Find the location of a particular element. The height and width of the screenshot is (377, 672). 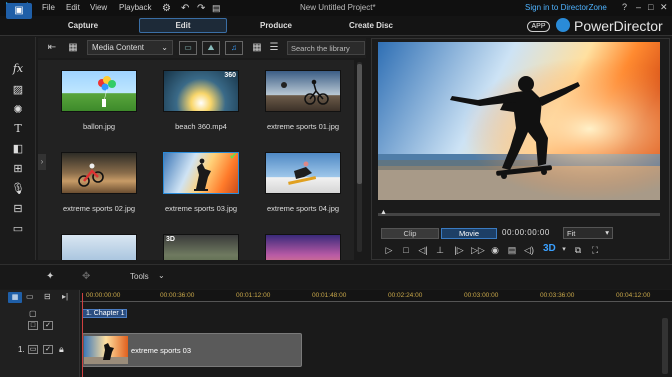

storyboard-view-icon: ▭ is located at coordinates (30, 296).